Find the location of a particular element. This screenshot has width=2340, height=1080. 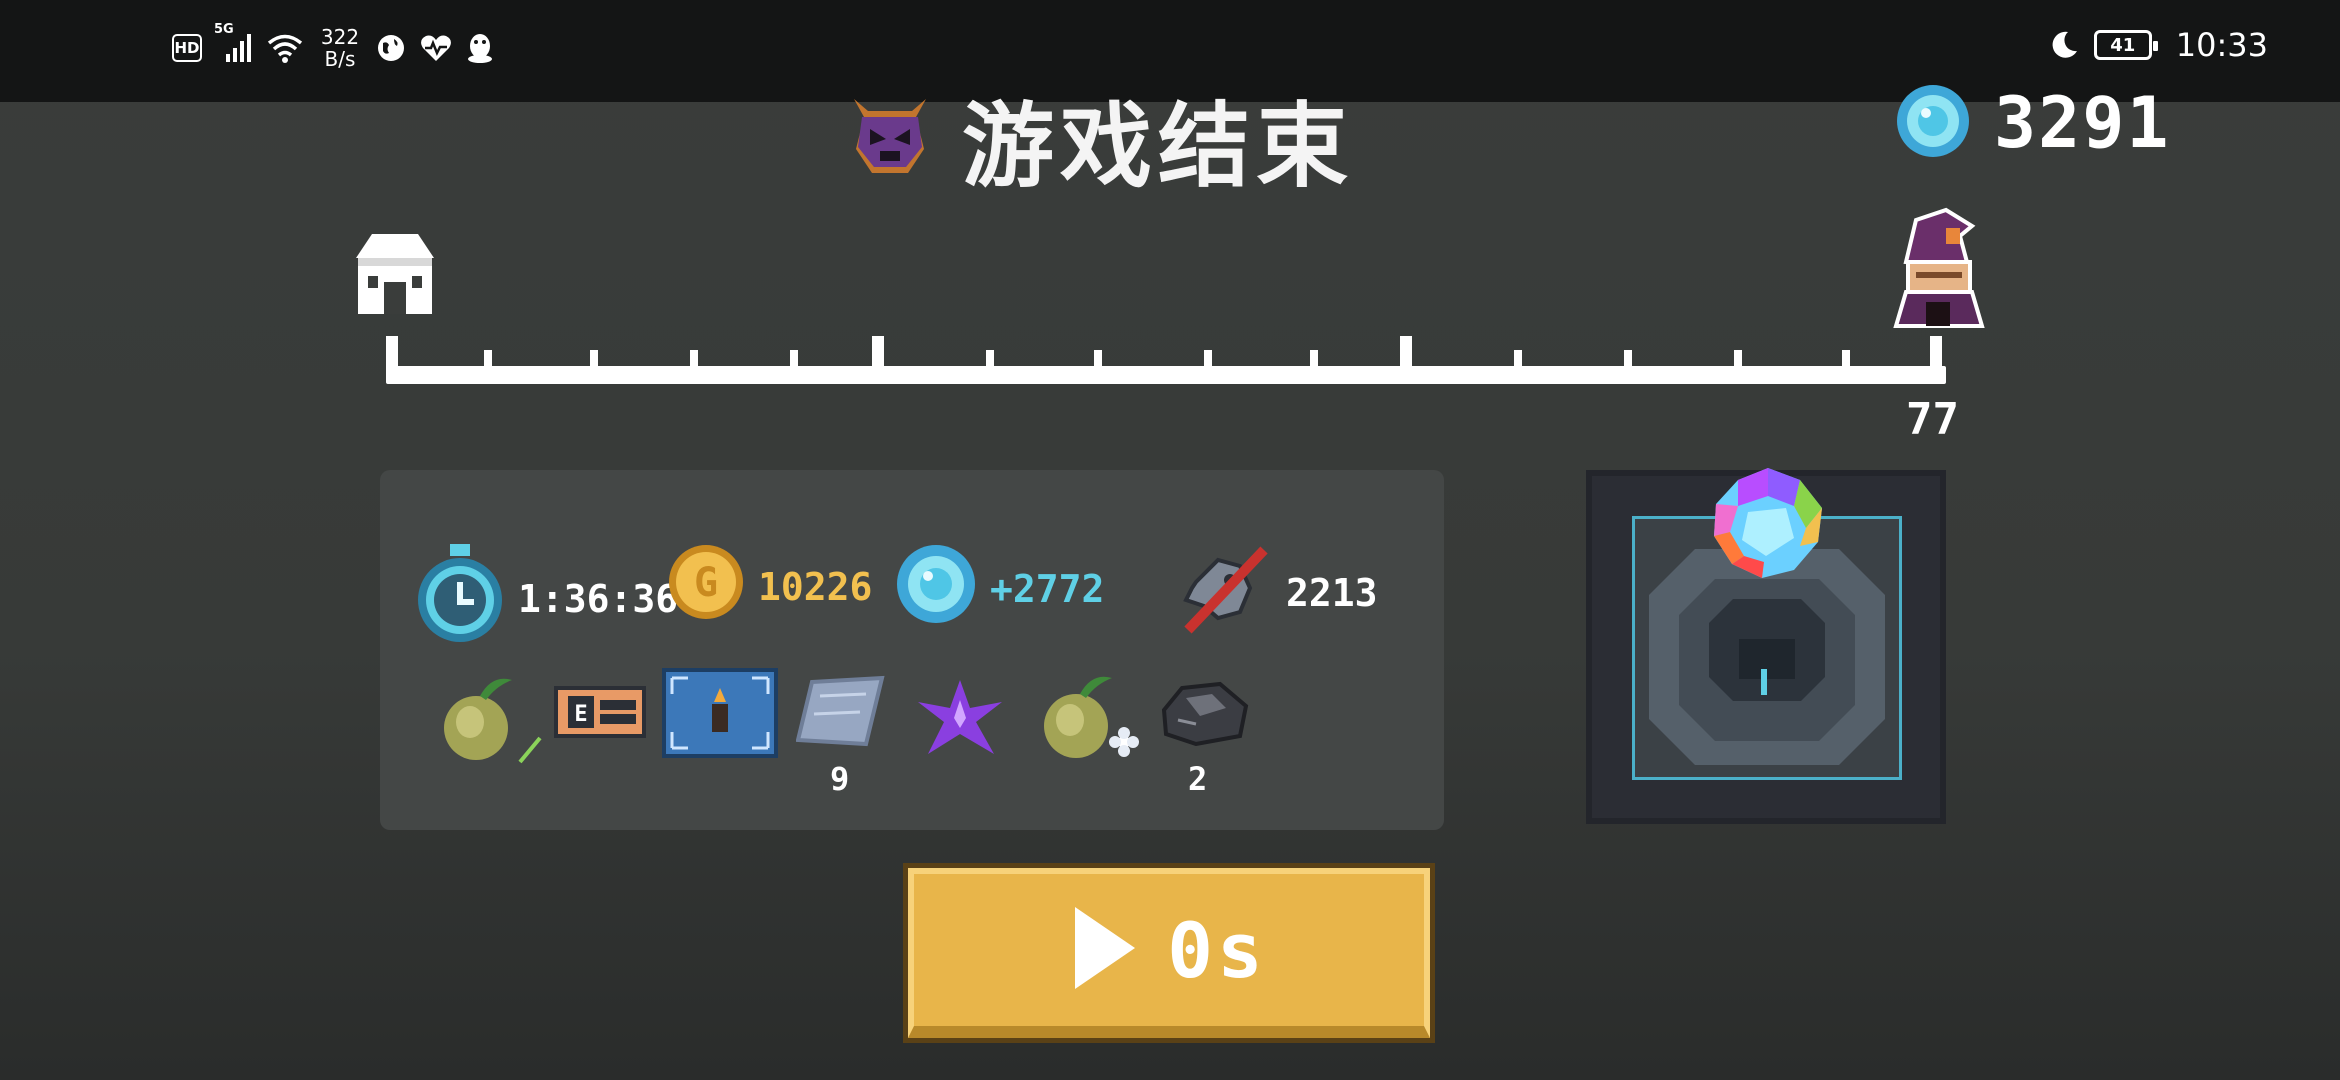

continue-button: 0s is located at coordinates (1169, 953).